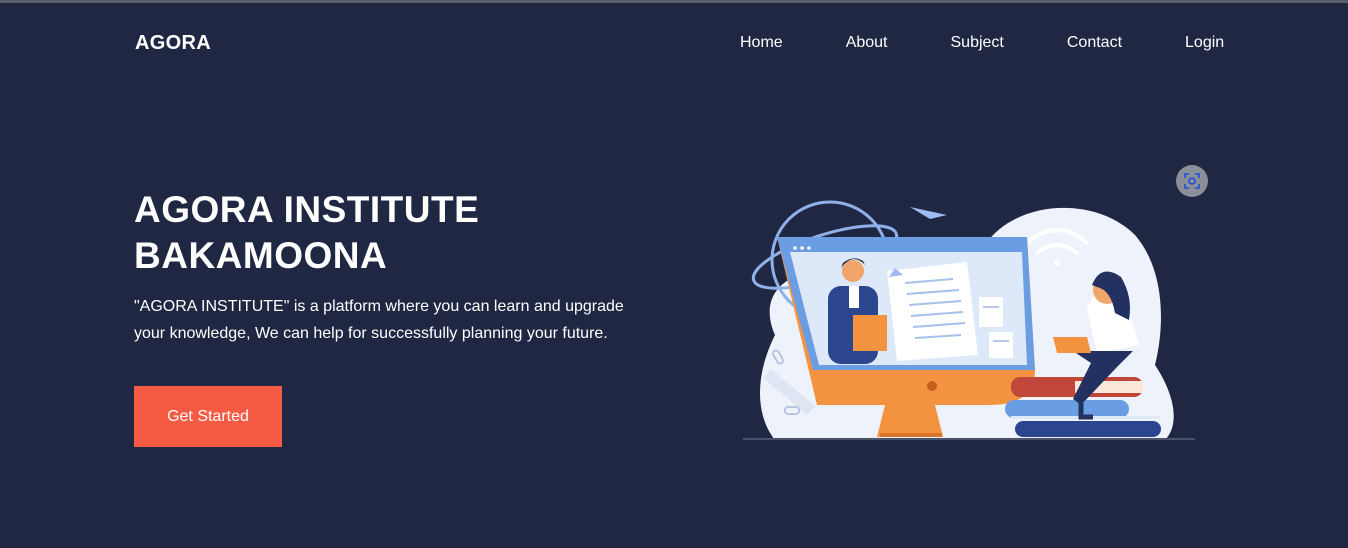 Image resolution: width=1348 pixels, height=548 pixels. What do you see at coordinates (674, 1) in the screenshot?
I see `window-top-border` at bounding box center [674, 1].